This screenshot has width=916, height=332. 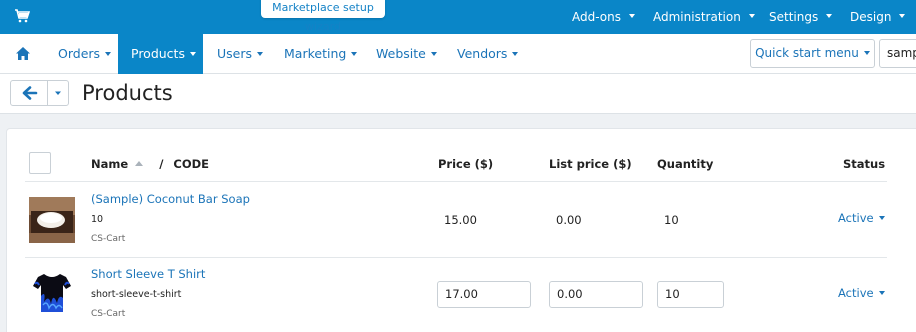 I want to click on nav-vendors-label: Vendors, so click(x=482, y=53).